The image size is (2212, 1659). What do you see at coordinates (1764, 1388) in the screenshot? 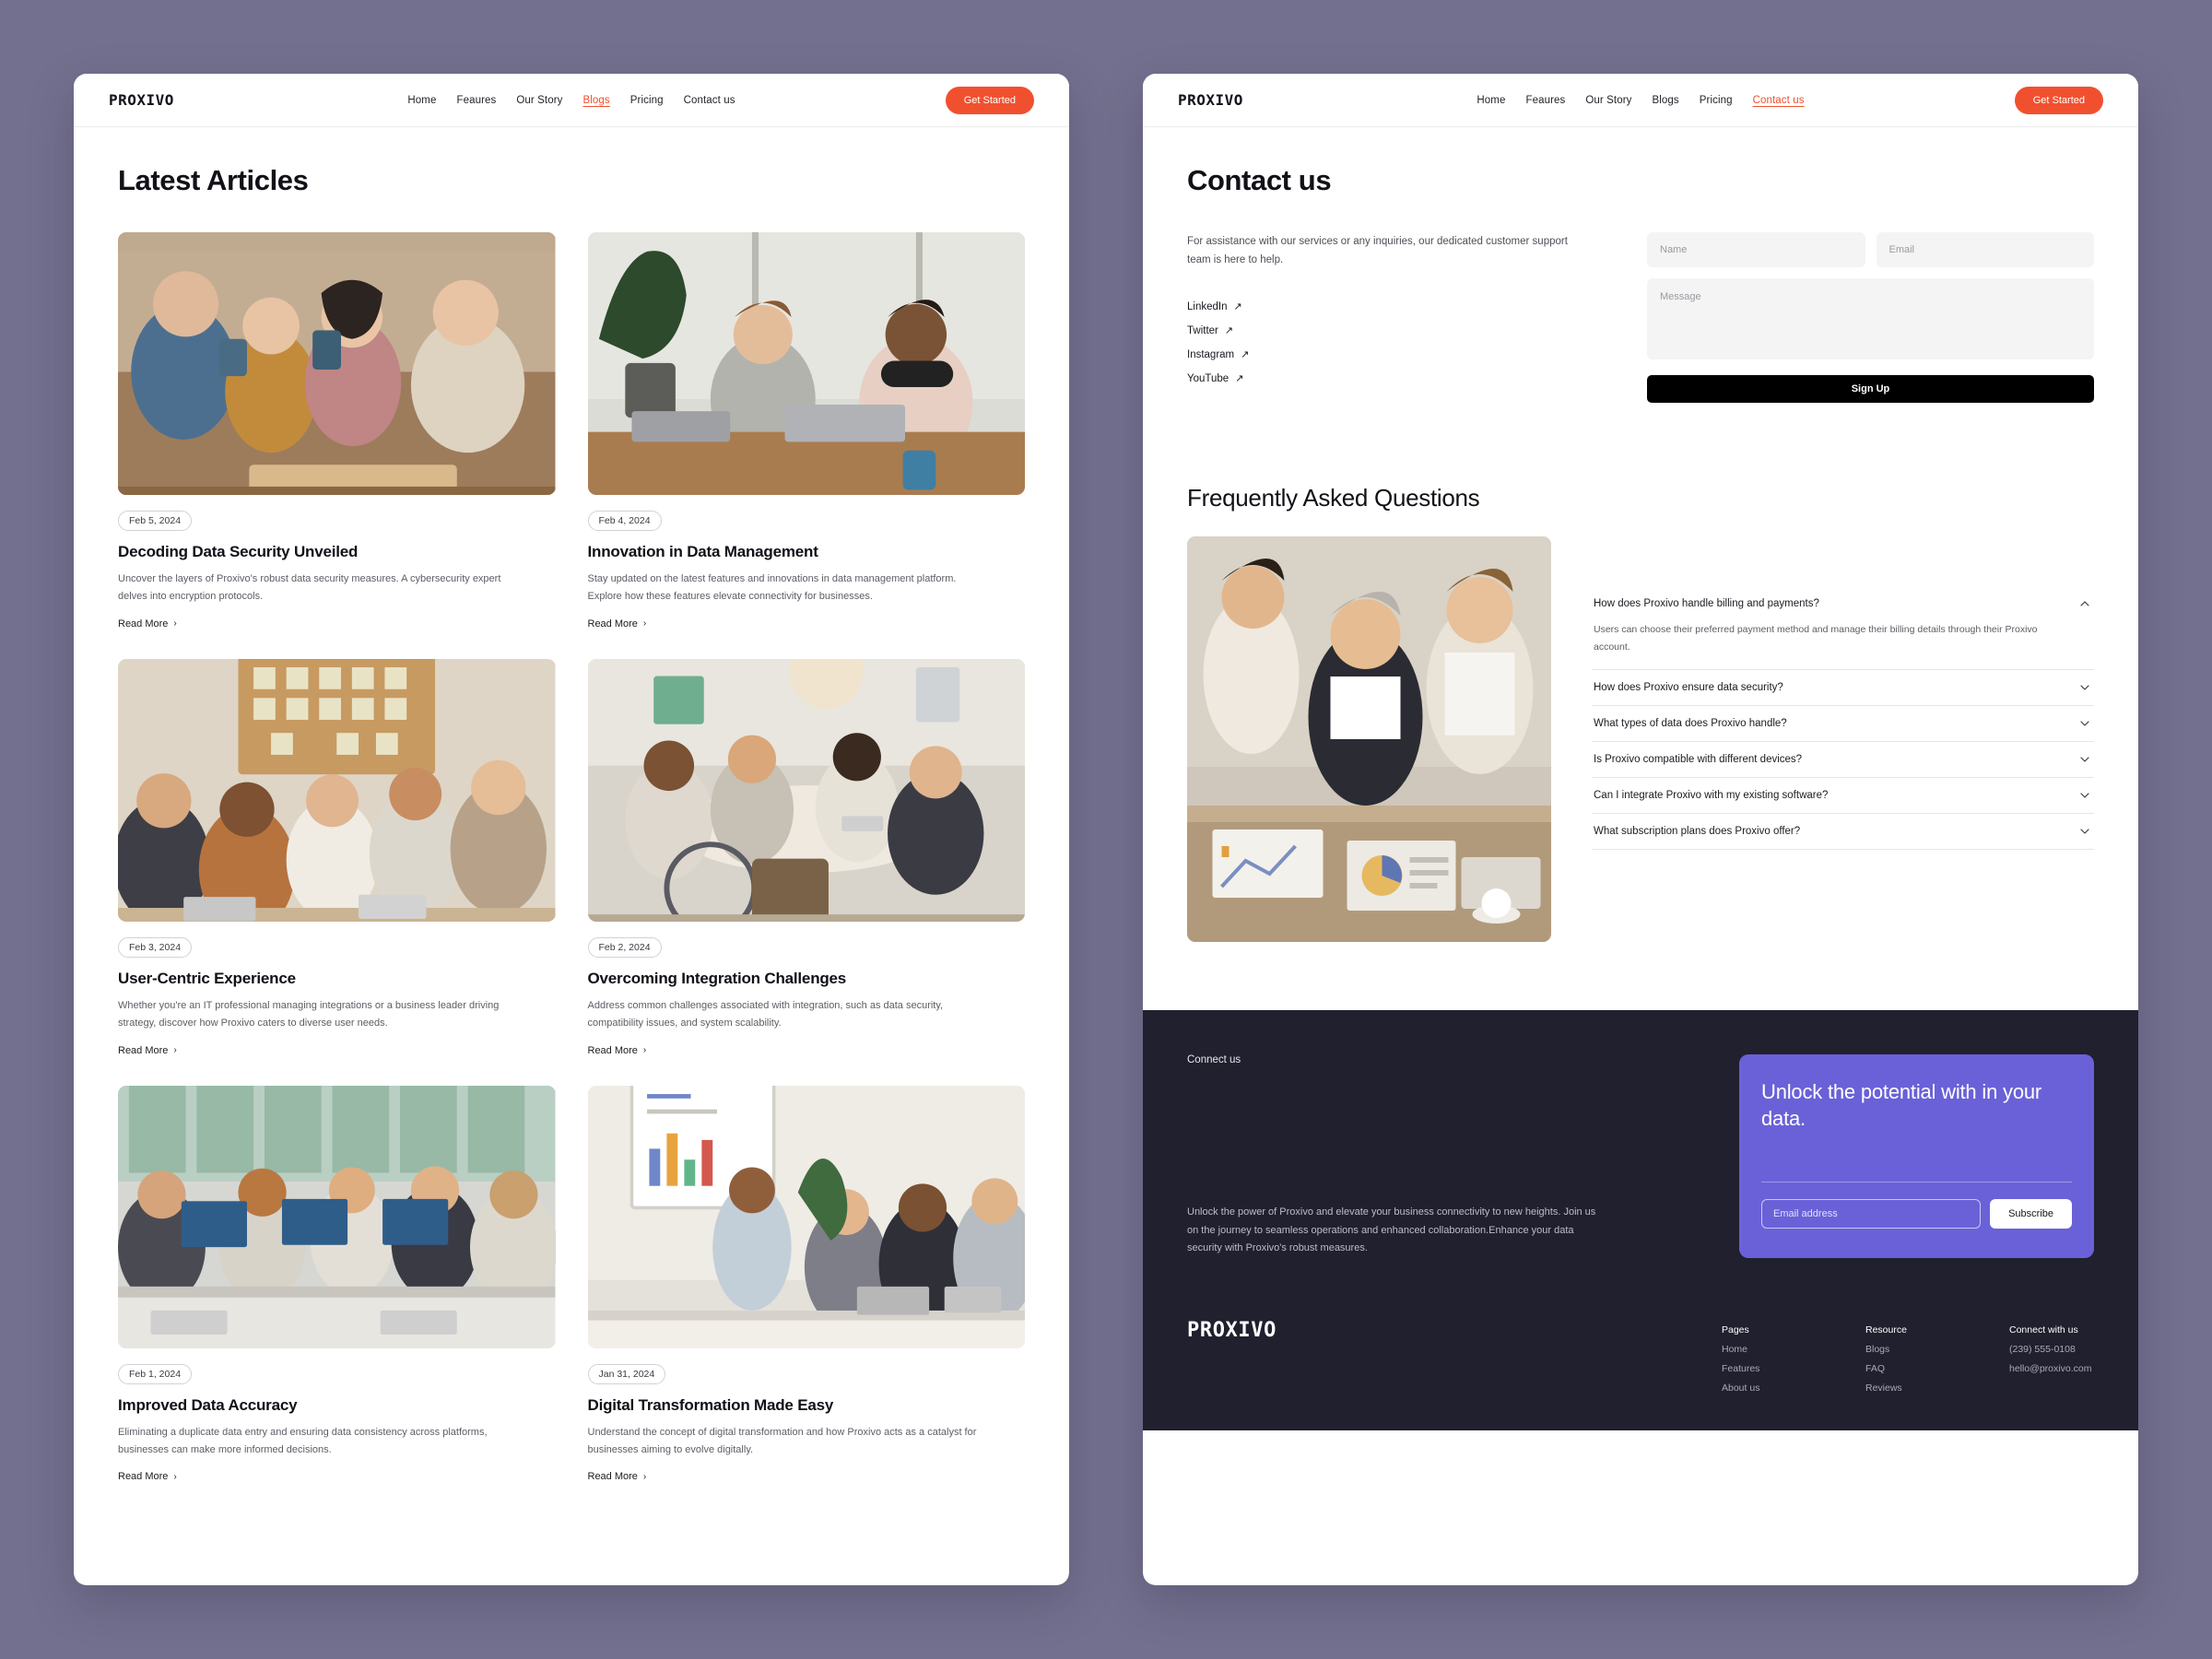
I see `footer-link-about-us: About us` at bounding box center [1764, 1388].